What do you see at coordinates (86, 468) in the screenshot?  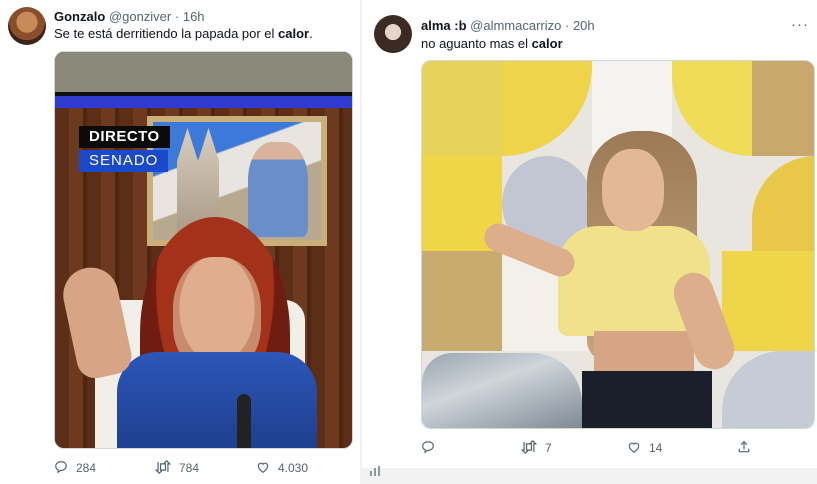 I see `reply-count: 284` at bounding box center [86, 468].